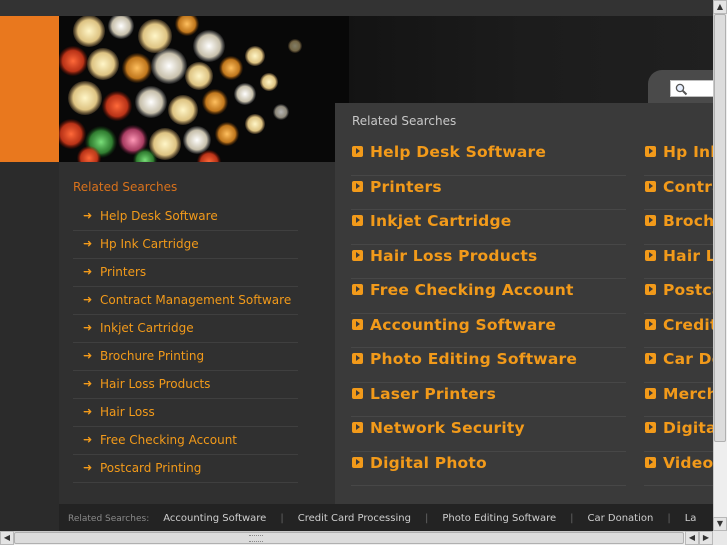  I want to click on sidebar-item-label: Inkjet Cartridge, so click(147, 328).